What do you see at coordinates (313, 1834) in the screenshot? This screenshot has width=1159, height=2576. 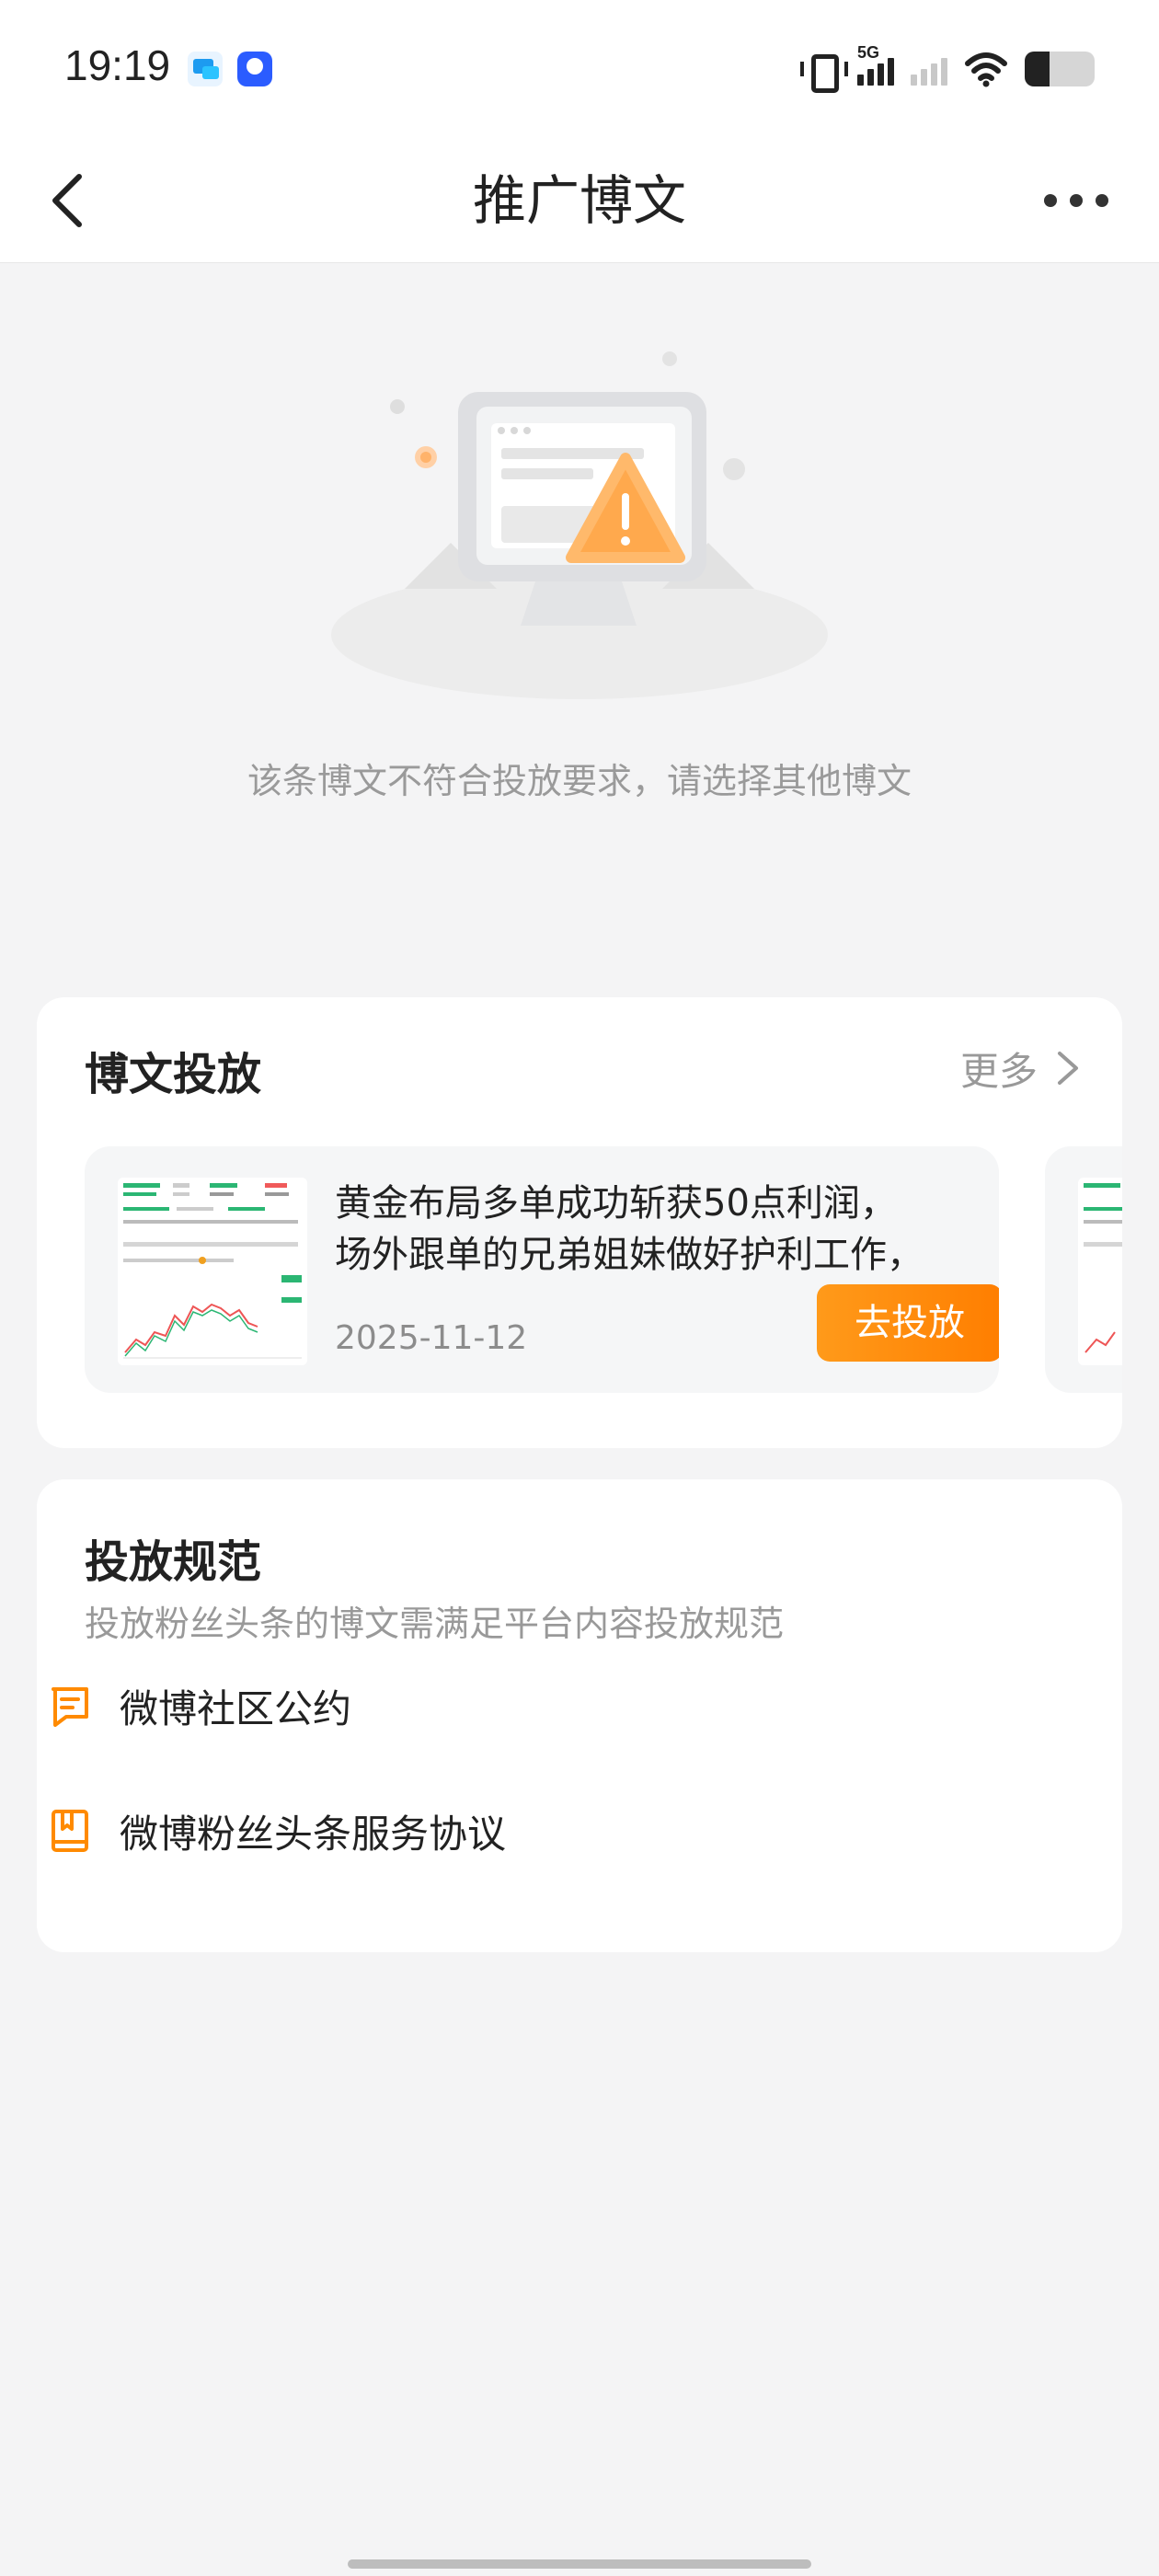 I see `rule-link-label: 微博粉丝头条服务协议` at bounding box center [313, 1834].